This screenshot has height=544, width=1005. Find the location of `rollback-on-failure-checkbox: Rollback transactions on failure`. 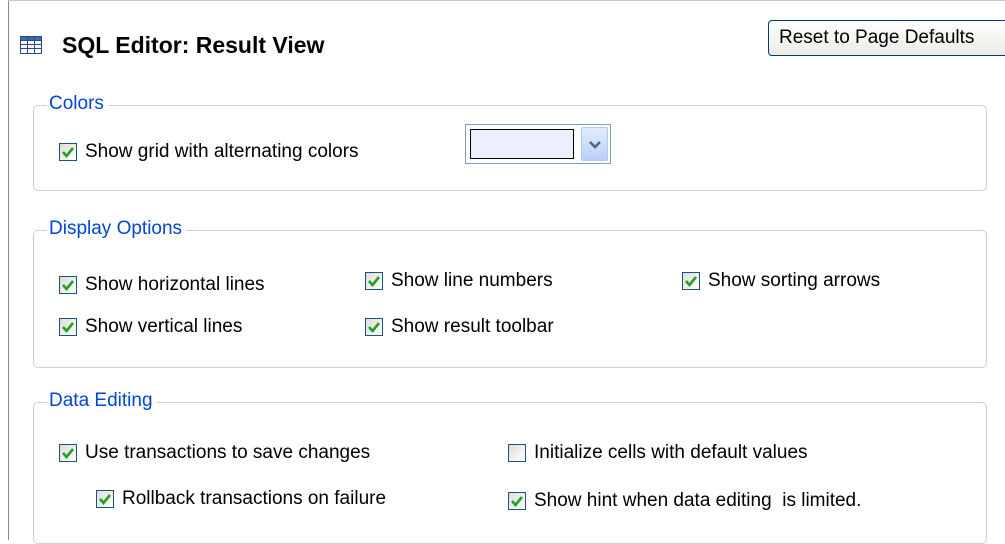

rollback-on-failure-checkbox: Rollback transactions on failure is located at coordinates (241, 499).